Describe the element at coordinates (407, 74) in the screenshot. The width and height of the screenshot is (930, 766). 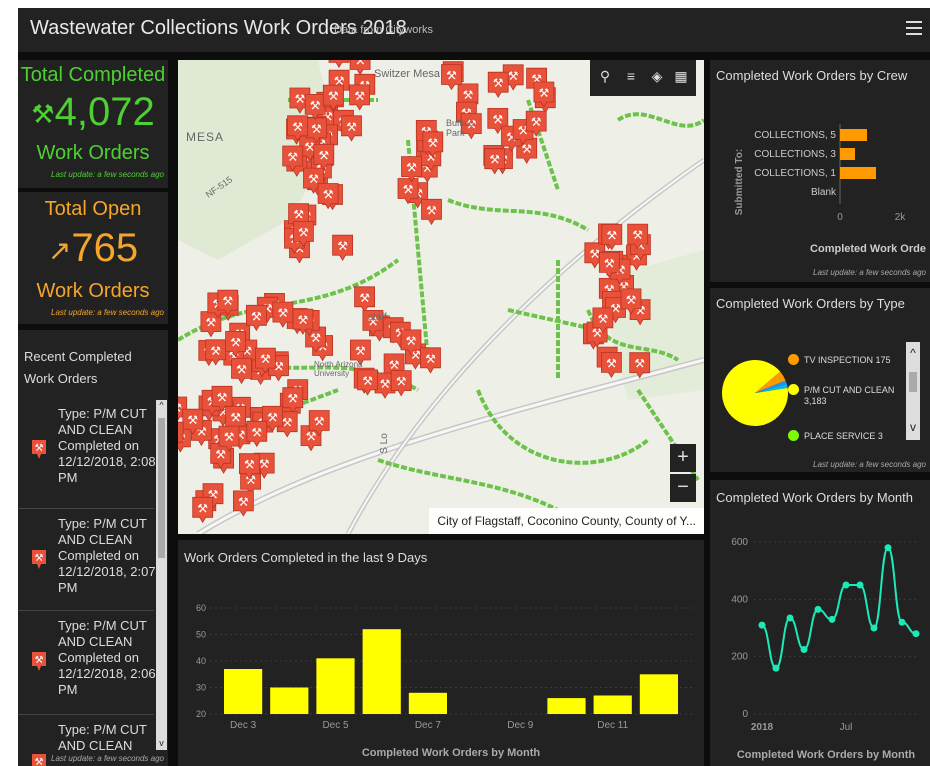
I see `map-label: Switzer Mesa` at that location.